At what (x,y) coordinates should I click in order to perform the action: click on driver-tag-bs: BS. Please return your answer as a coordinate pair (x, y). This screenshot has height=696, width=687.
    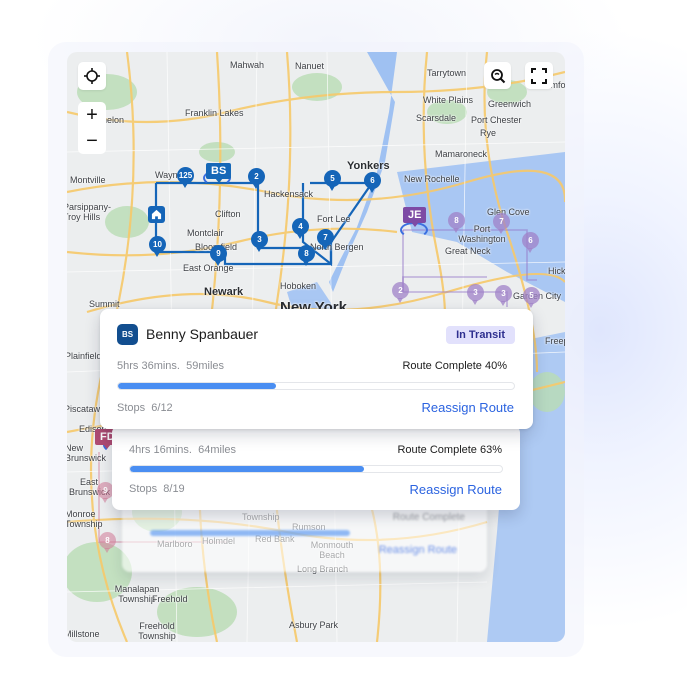
    Looking at the image, I should click on (219, 173).